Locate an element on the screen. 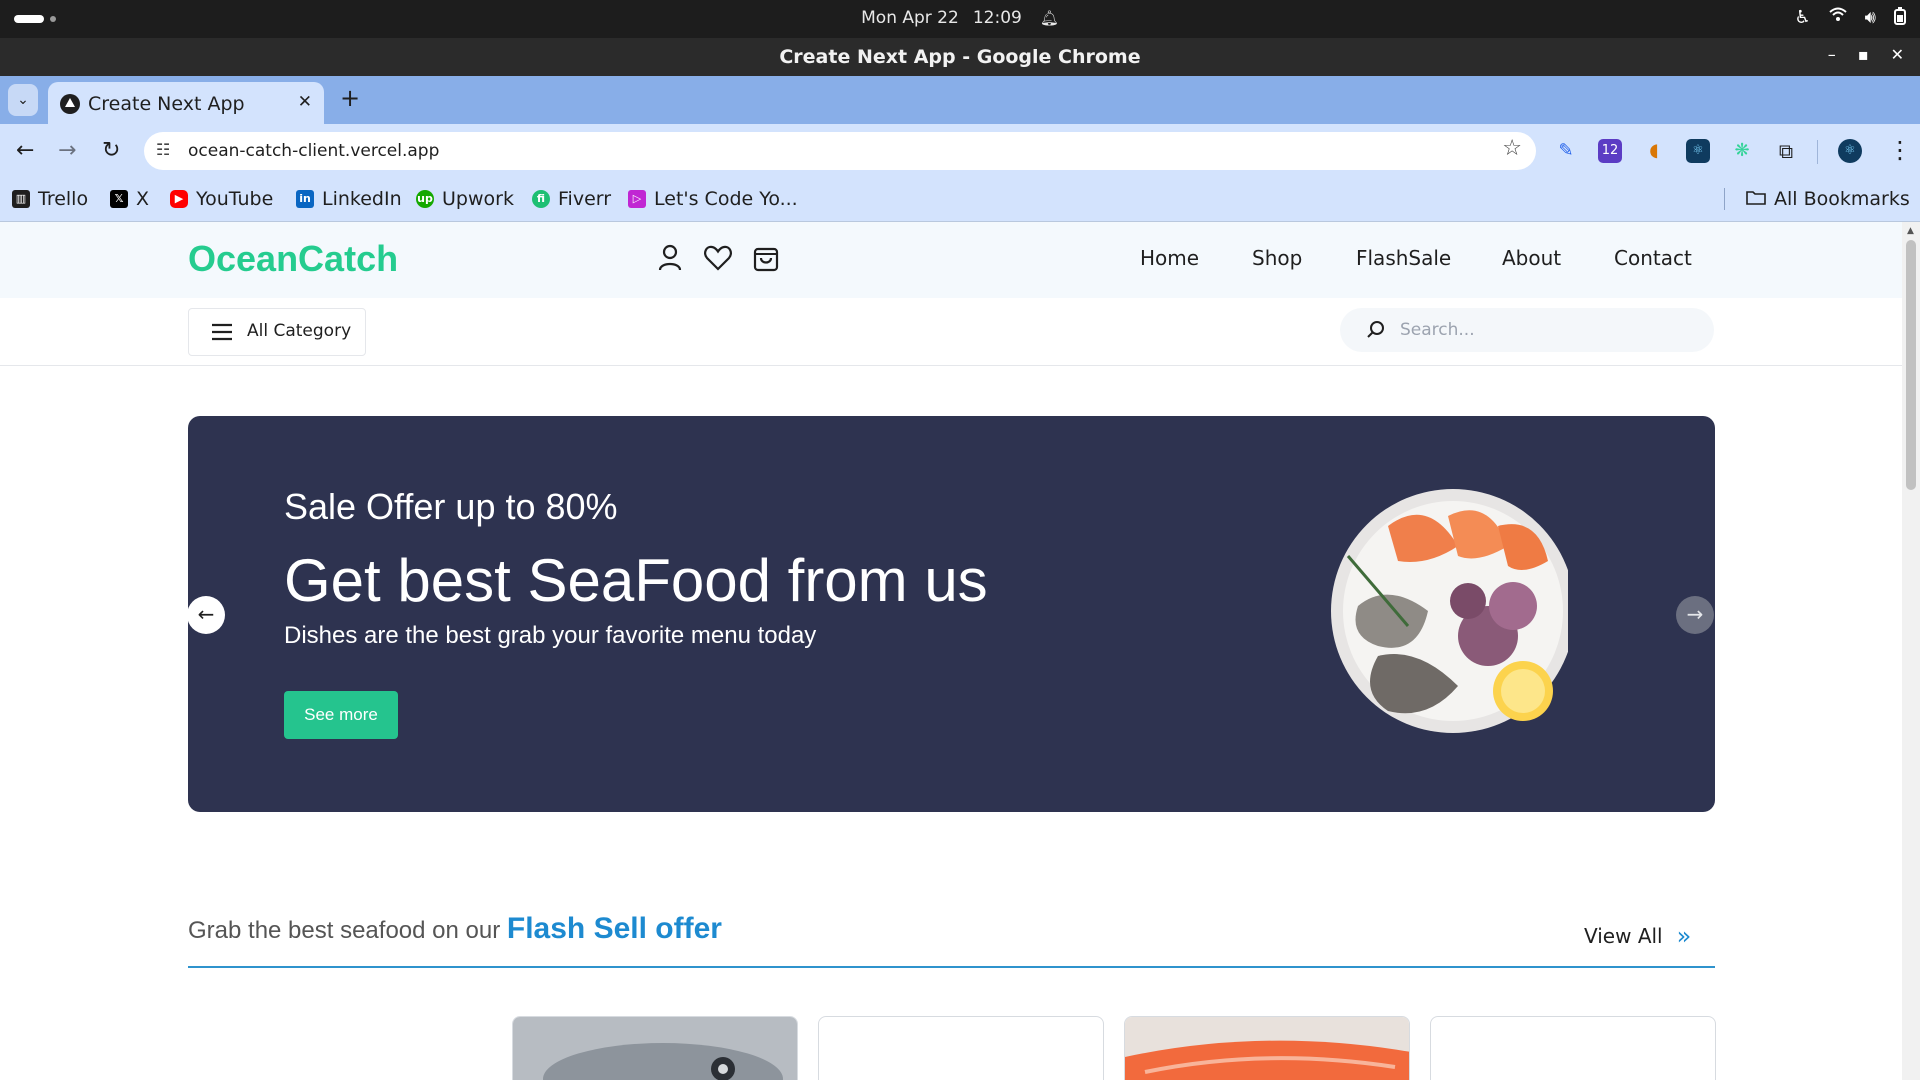 The image size is (1920, 1080). gem-extension-icon: ❋ is located at coordinates (1742, 151).